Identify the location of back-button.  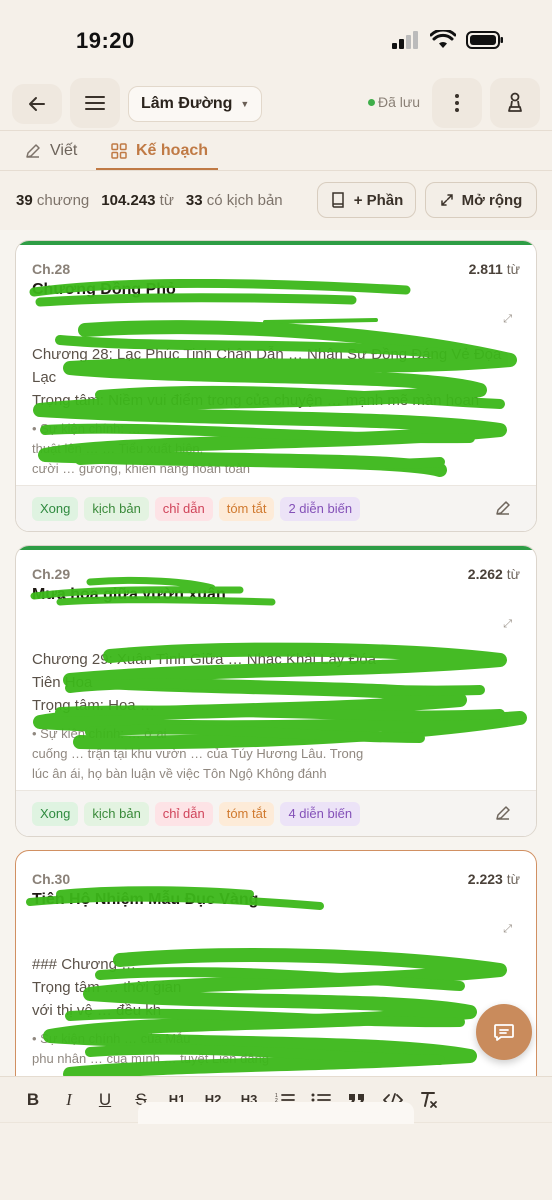
(37, 104).